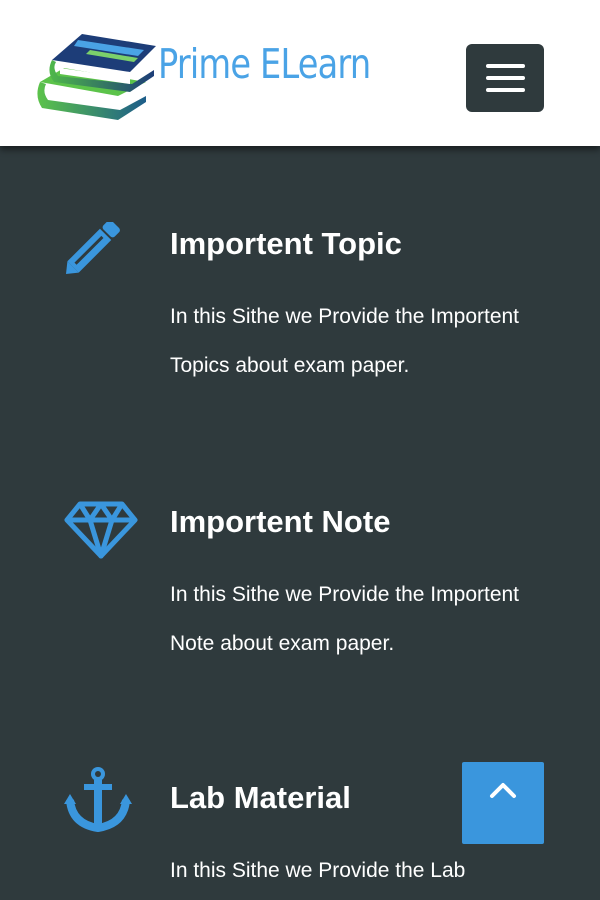  What do you see at coordinates (101, 532) in the screenshot?
I see `diamond-icon` at bounding box center [101, 532].